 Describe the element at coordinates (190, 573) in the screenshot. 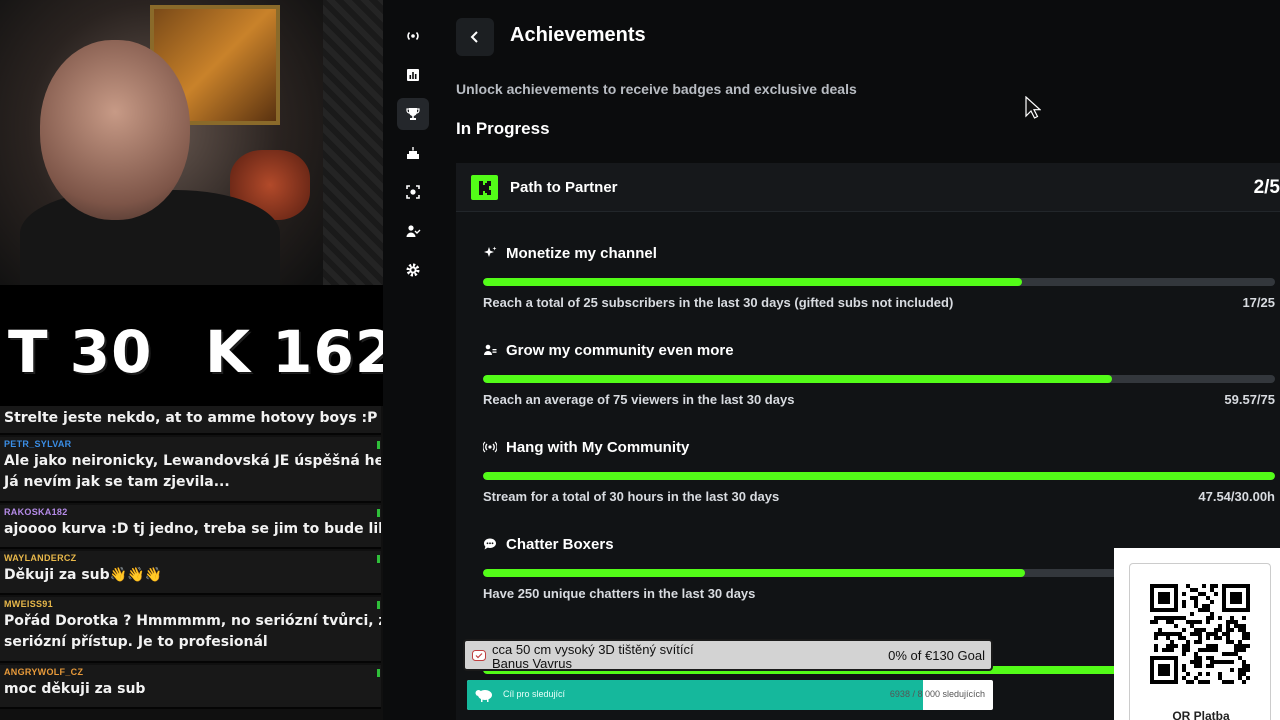

I see `chat-message: WAYLANDERCZ Děkuji za sub👋👋👋` at that location.